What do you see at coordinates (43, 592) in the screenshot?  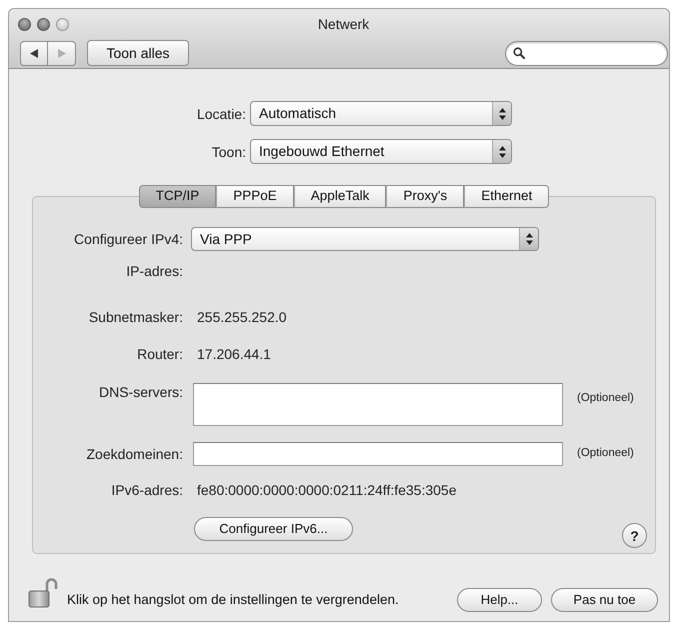 I see `padlock-icon` at bounding box center [43, 592].